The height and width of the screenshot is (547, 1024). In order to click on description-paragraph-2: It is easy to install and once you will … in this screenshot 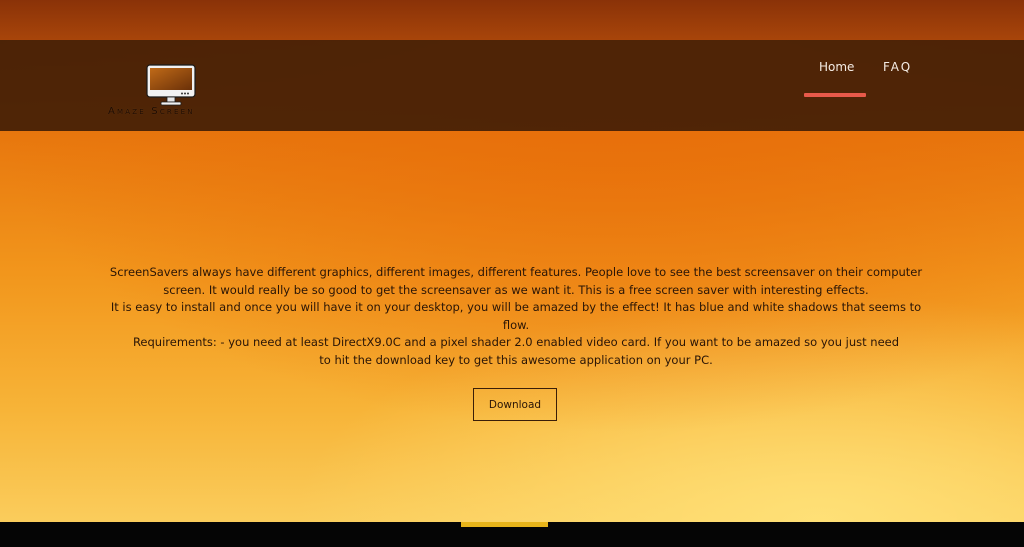, I will do `click(516, 316)`.